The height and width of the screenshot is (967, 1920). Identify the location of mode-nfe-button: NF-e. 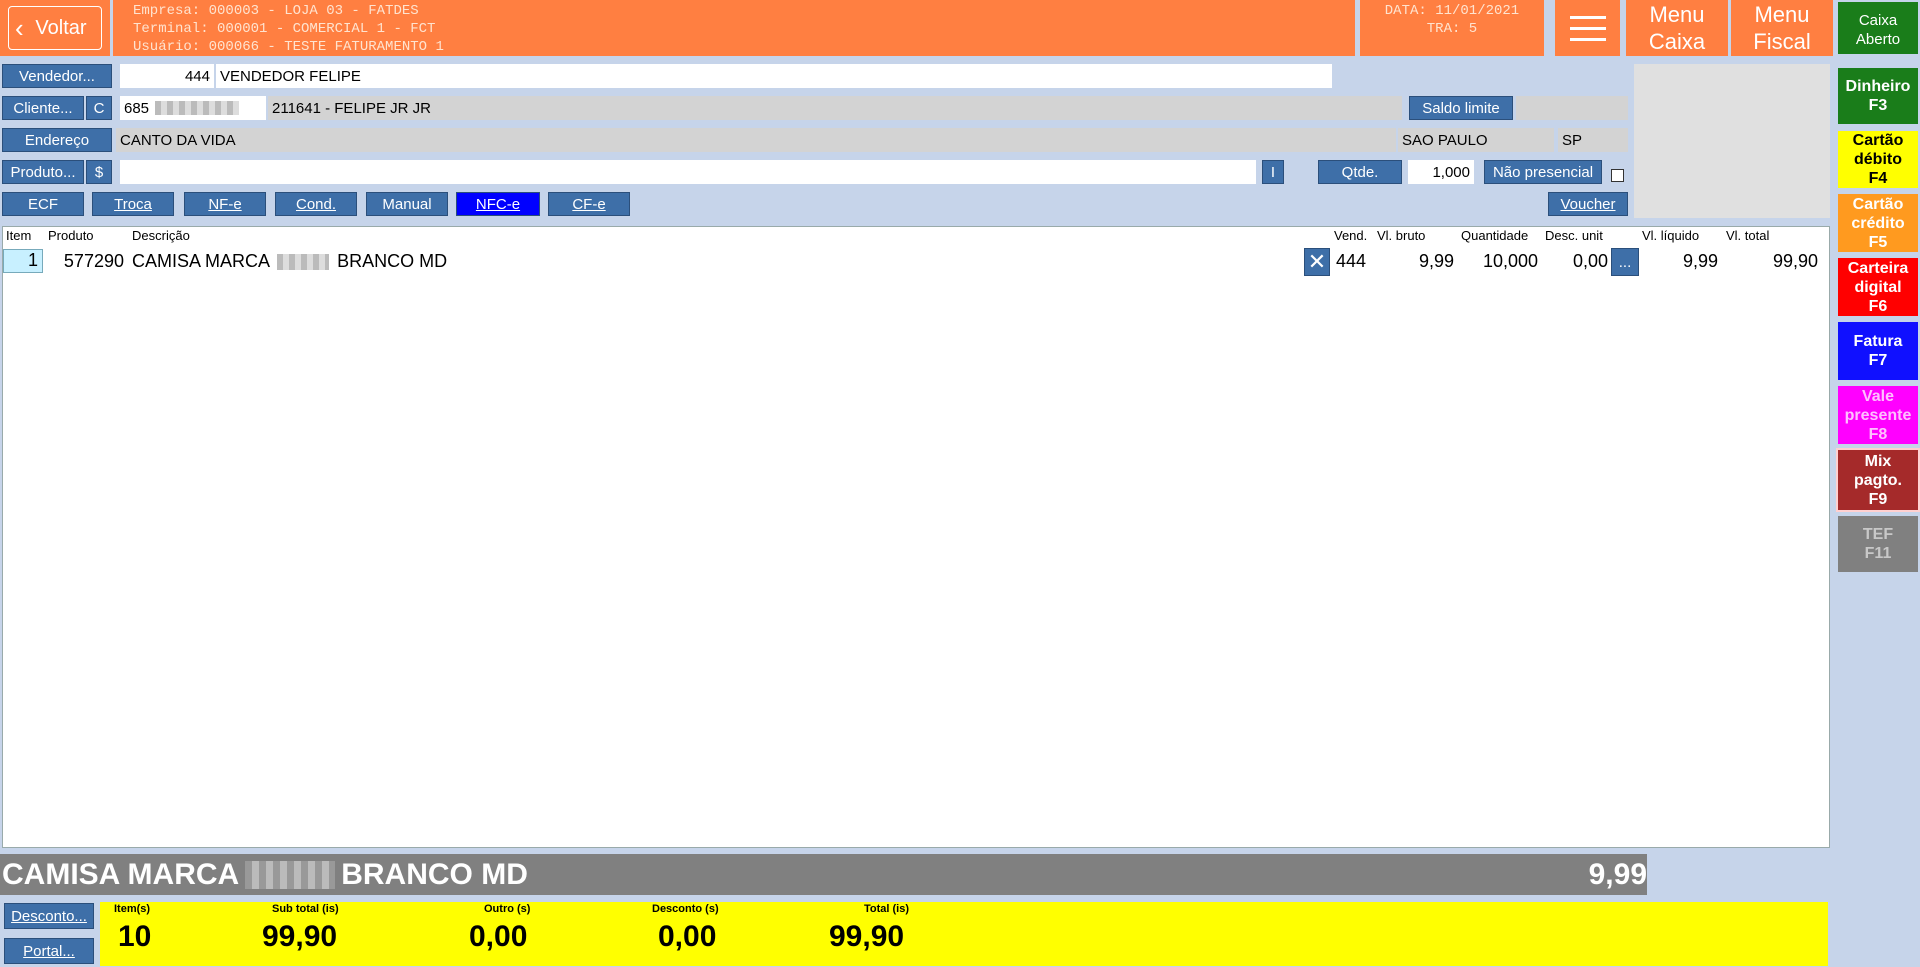
(225, 204).